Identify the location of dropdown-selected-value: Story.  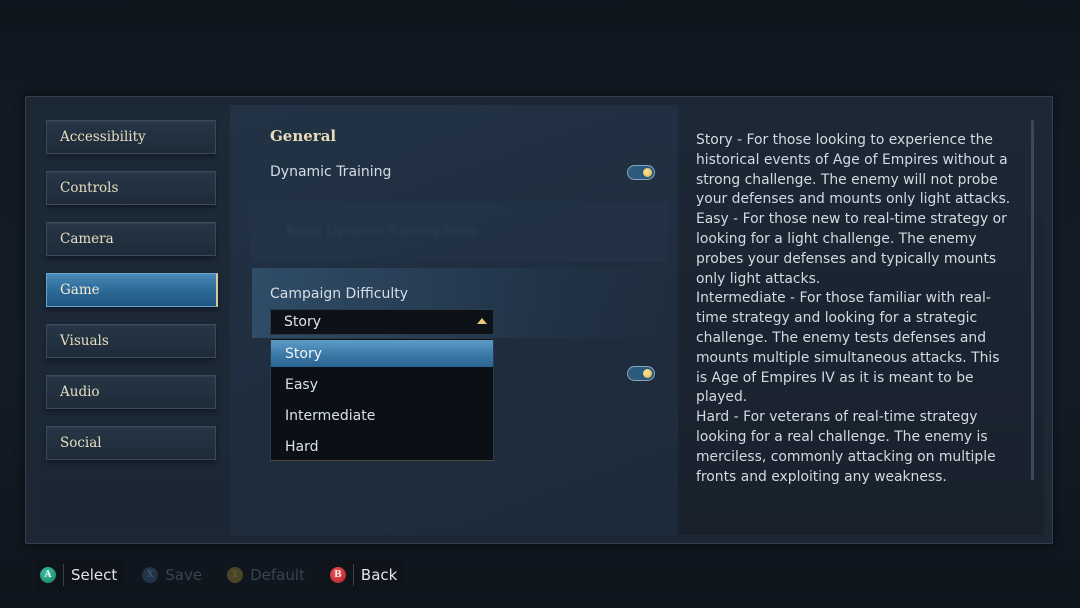
(302, 322).